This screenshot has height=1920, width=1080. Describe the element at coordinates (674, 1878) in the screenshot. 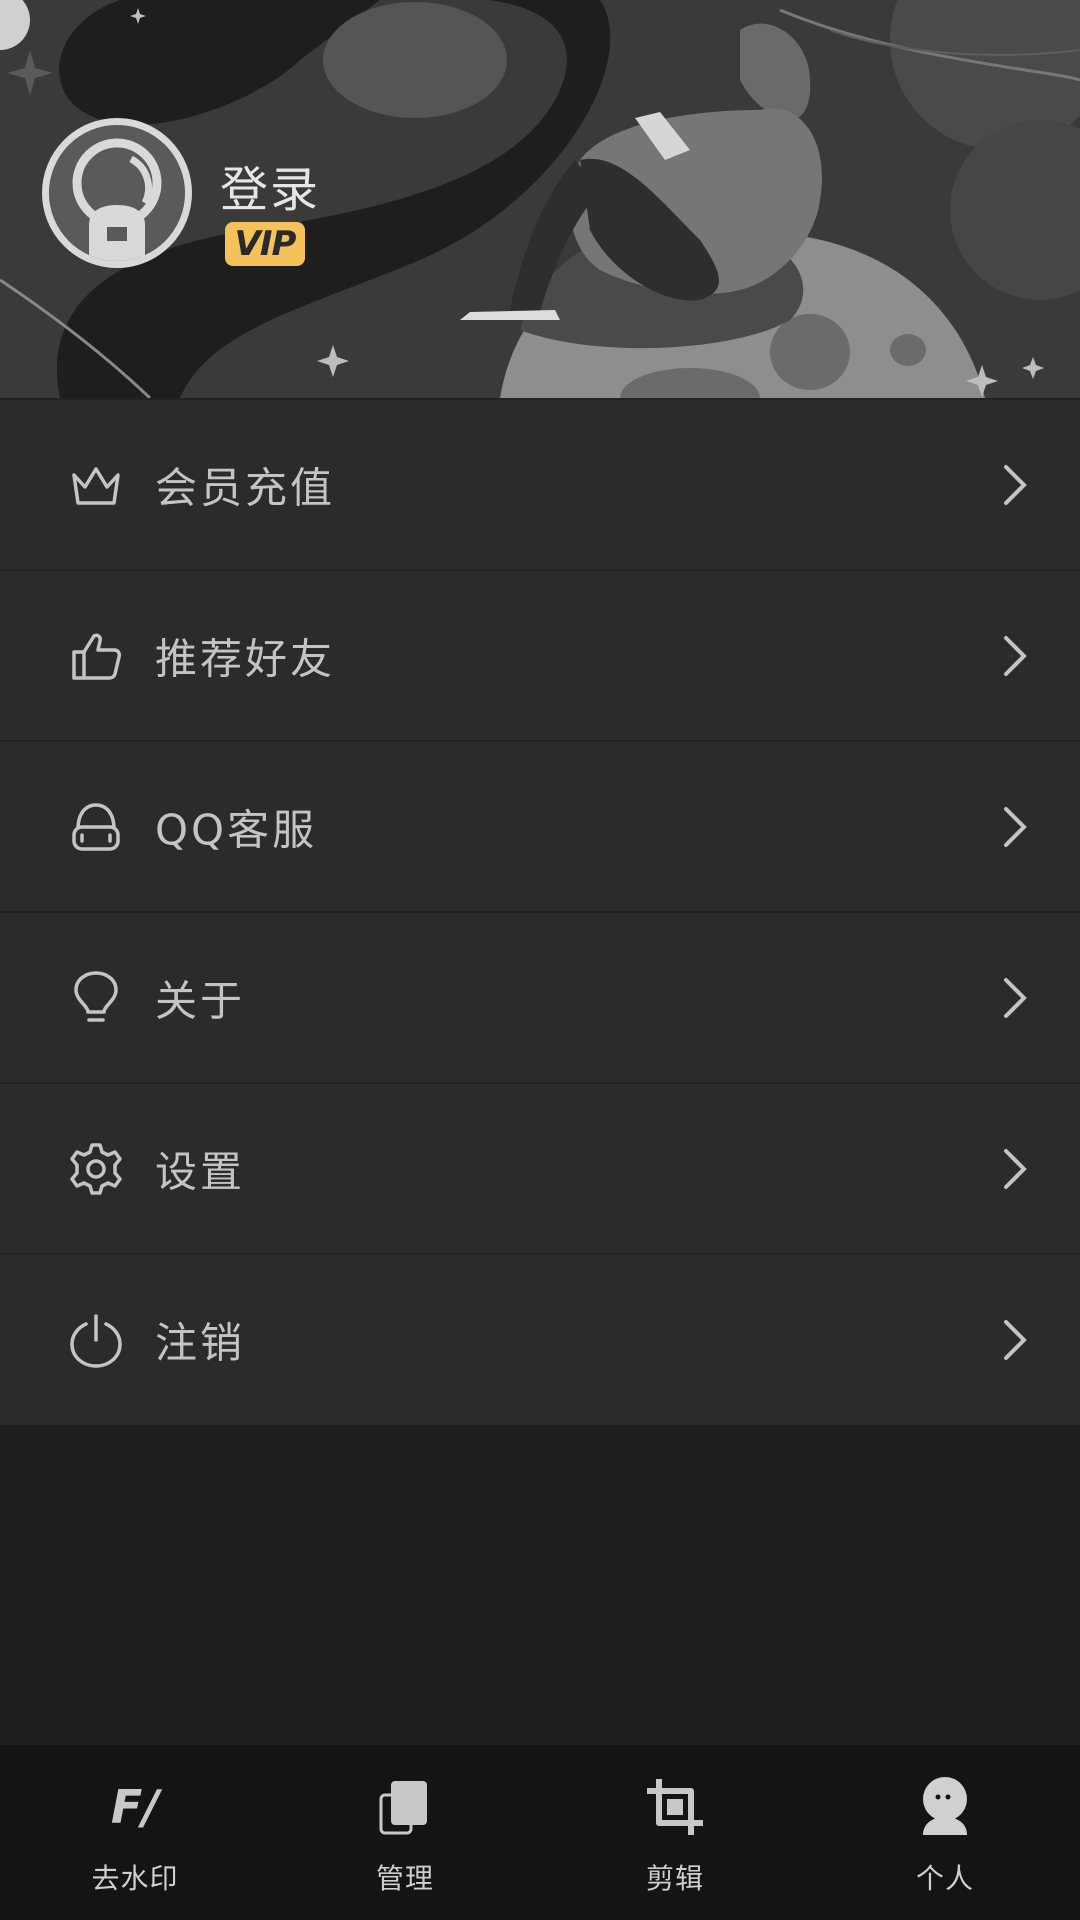

I see `nav-label: 剪辑` at that location.